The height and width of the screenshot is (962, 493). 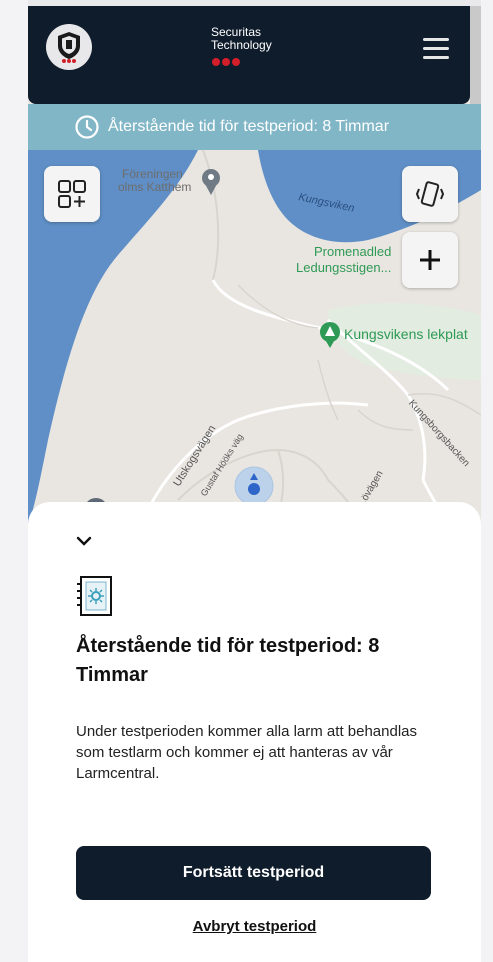 I want to click on hamburger-menu-icon, so click(x=436, y=49).